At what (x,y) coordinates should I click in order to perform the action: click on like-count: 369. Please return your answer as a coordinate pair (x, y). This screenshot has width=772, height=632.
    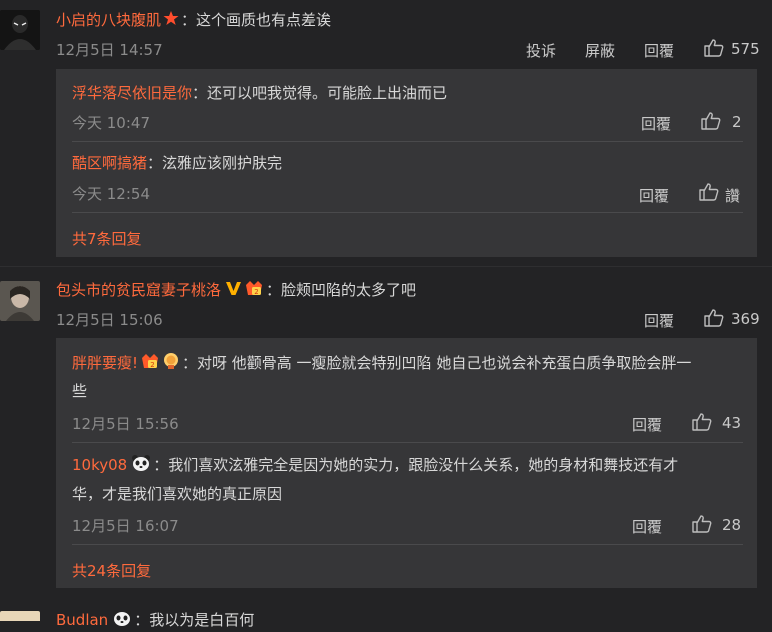
    Looking at the image, I should click on (745, 319).